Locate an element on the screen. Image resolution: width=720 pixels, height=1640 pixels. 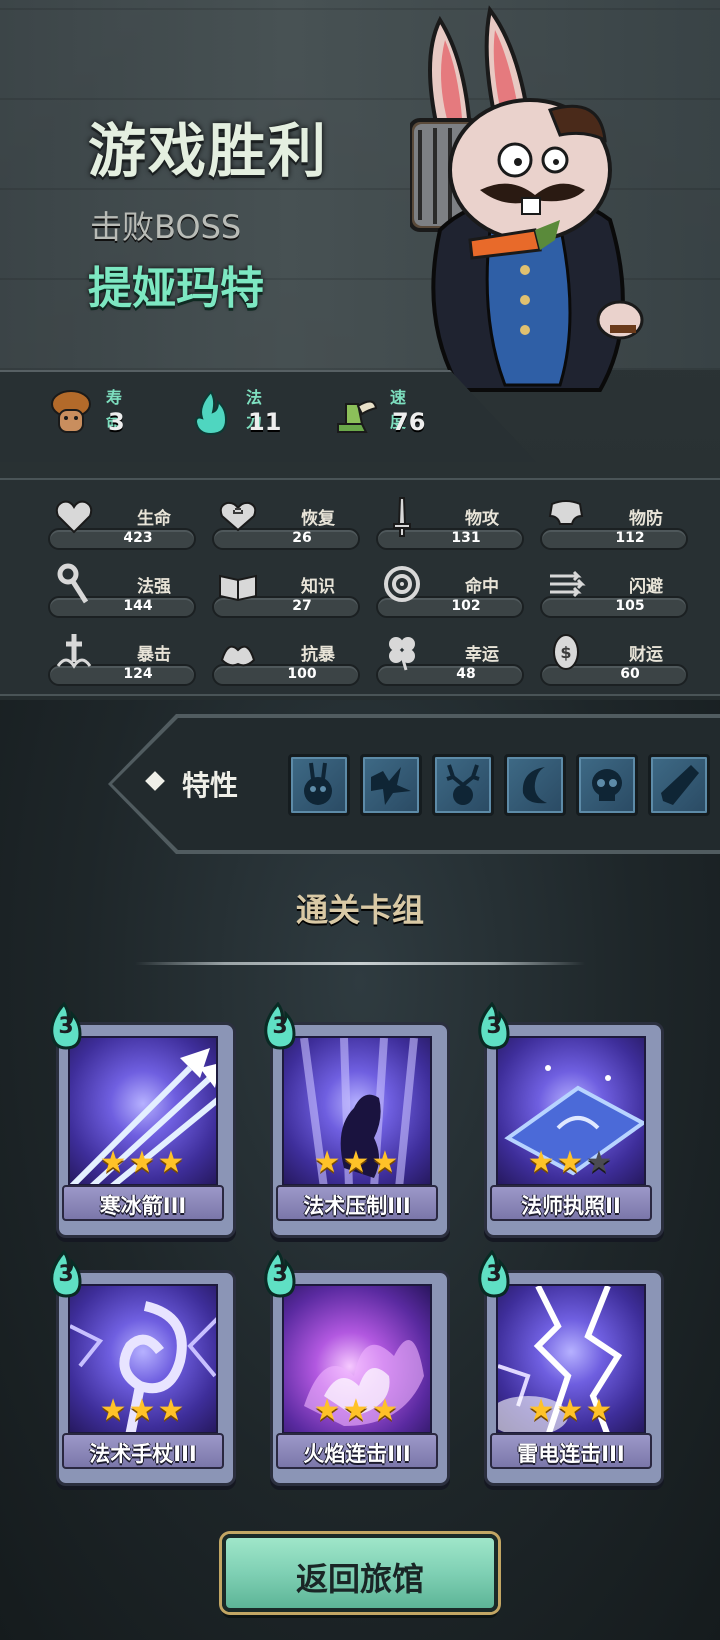
return-button-label: 返回旅馆 is located at coordinates (359, 1579).